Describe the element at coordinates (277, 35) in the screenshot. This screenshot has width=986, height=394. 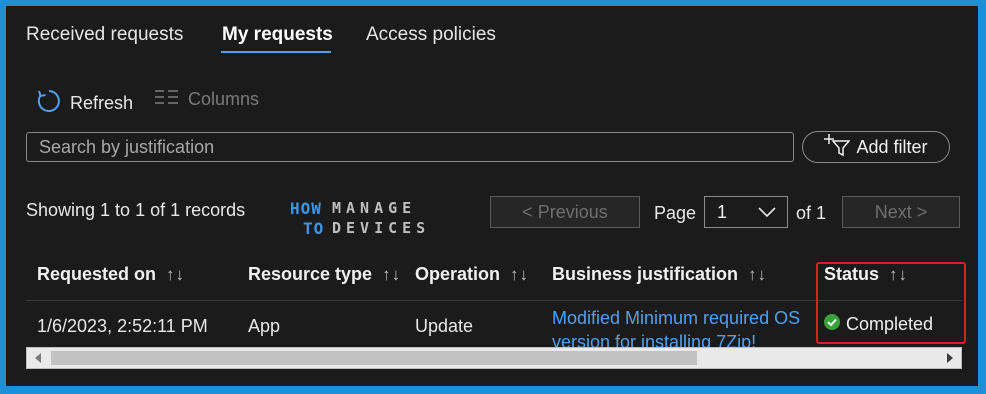
I see `tab-my-requests: My requests` at that location.